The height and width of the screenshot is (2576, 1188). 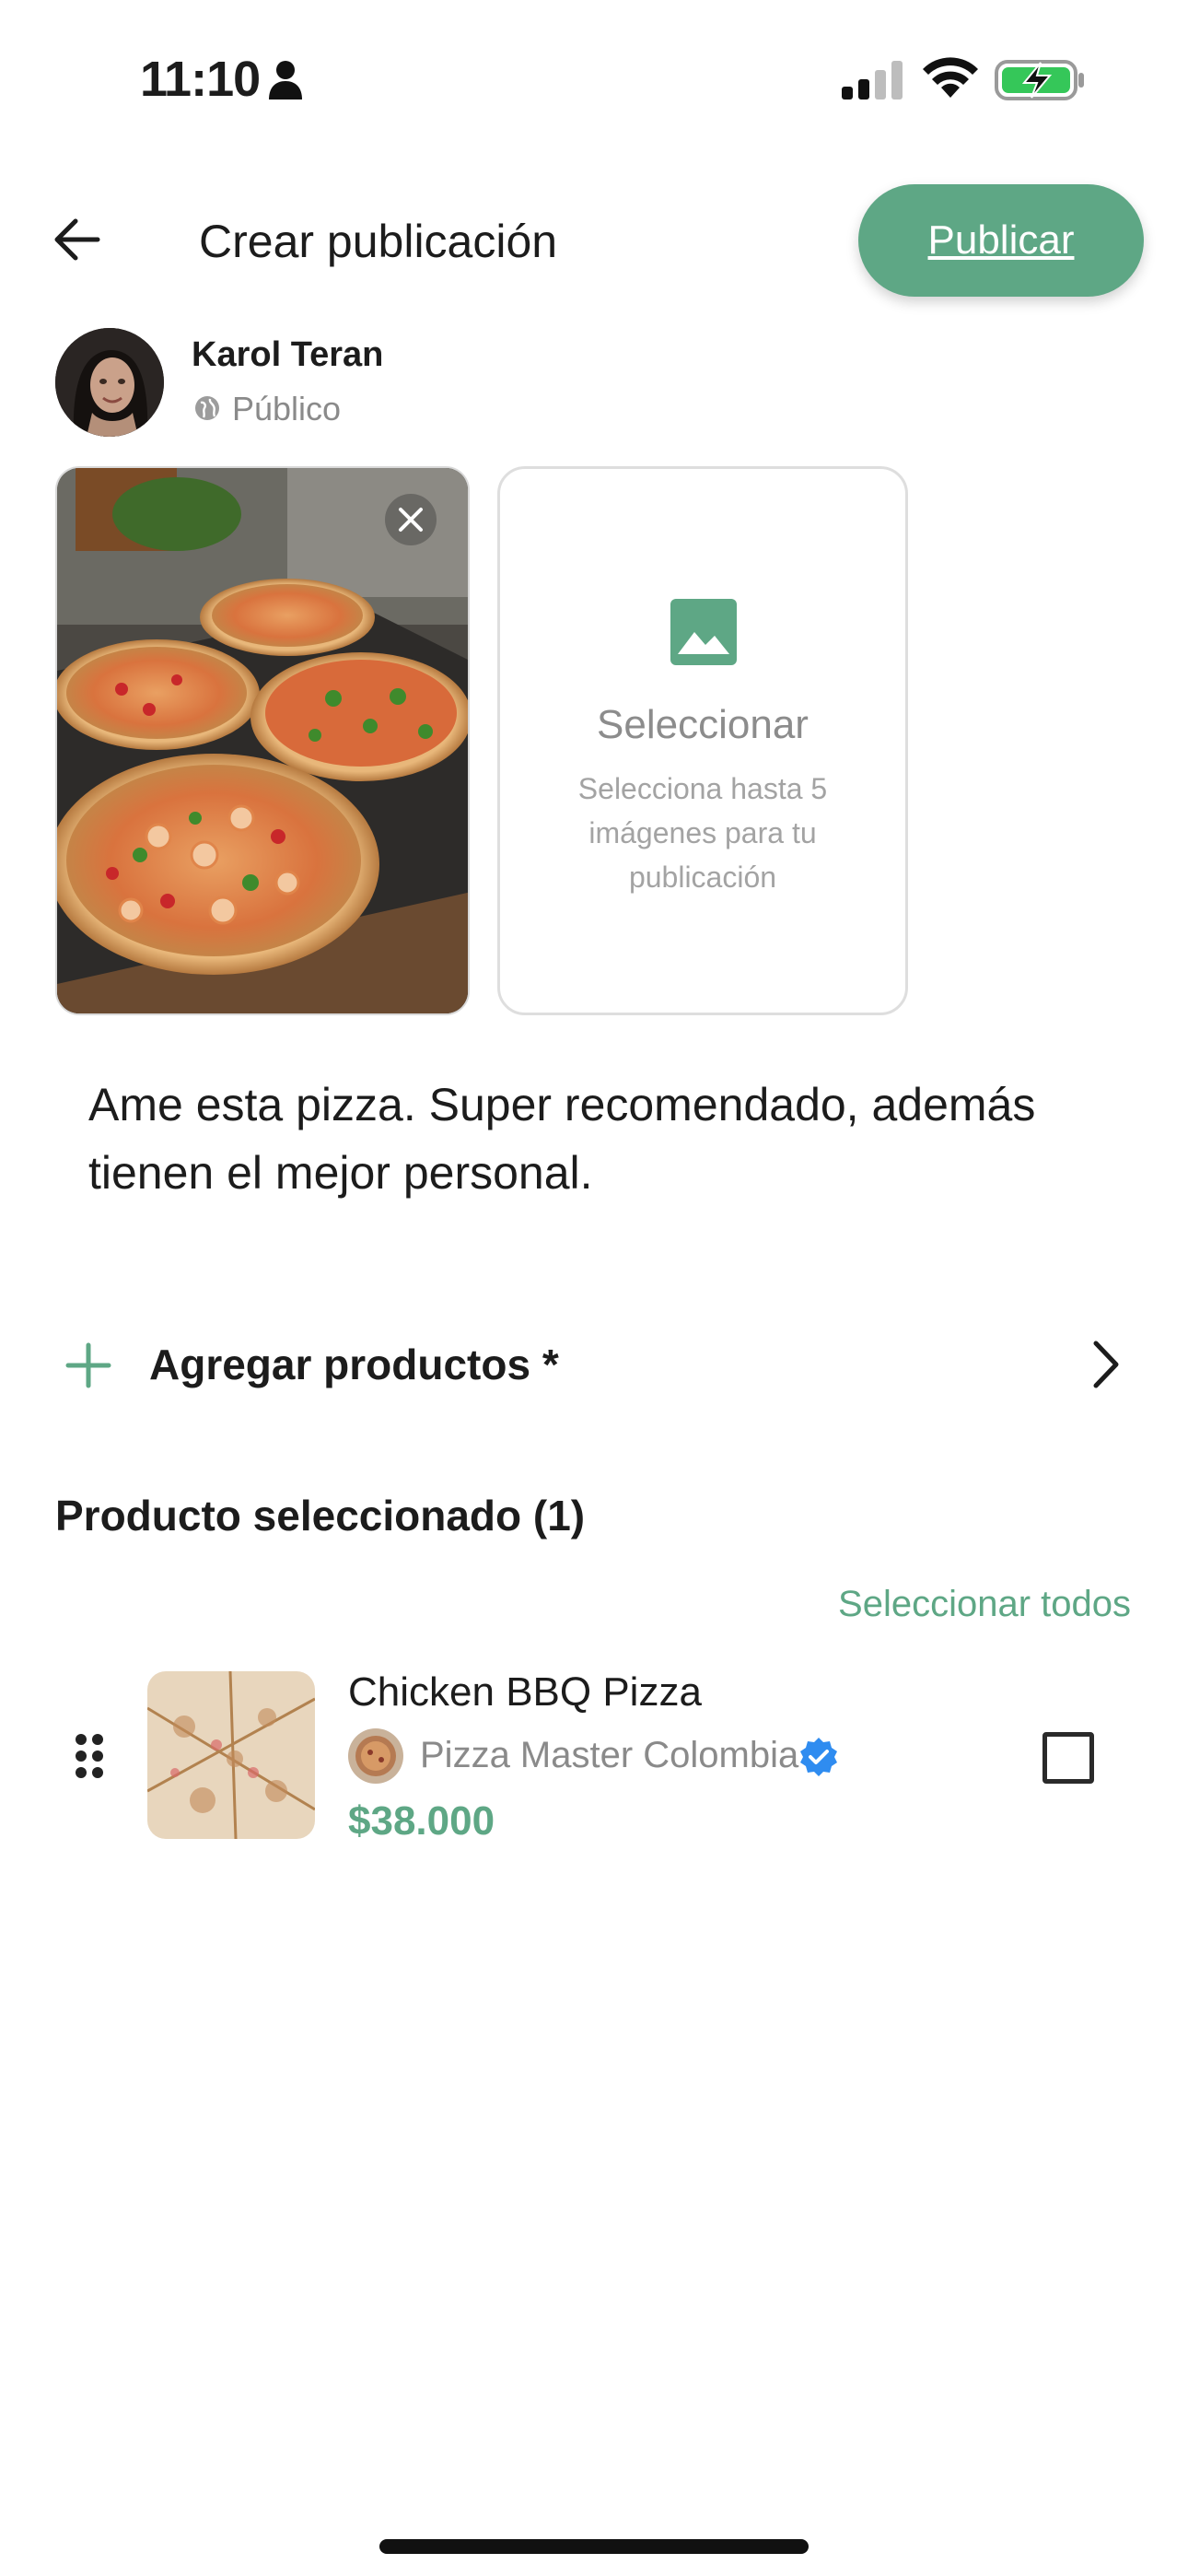 I want to click on wifi-icon, so click(x=951, y=77).